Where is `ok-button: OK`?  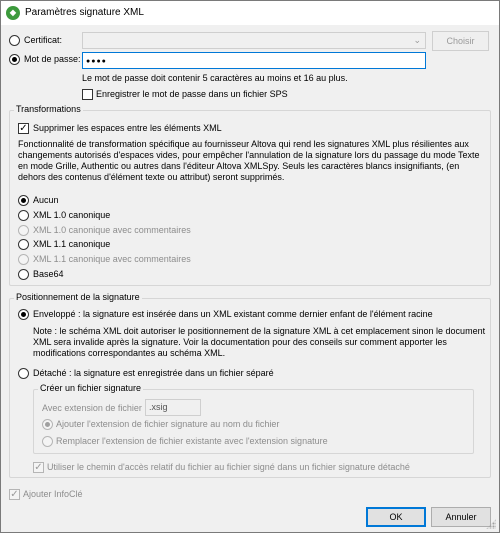 ok-button: OK is located at coordinates (396, 517).